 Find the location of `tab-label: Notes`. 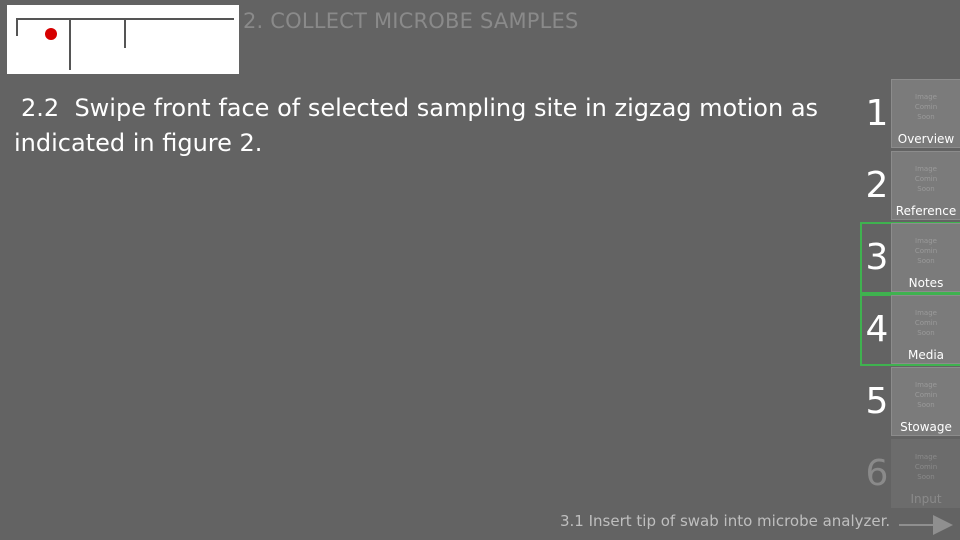

tab-label: Notes is located at coordinates (926, 283).